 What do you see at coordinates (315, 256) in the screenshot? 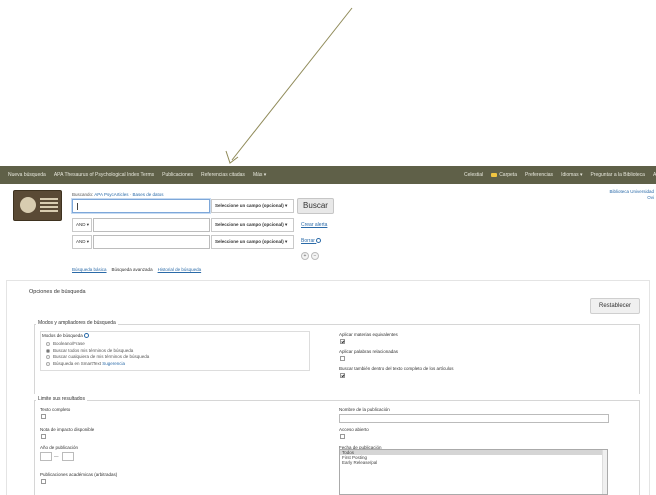
I see `remove-row-button: −` at bounding box center [315, 256].